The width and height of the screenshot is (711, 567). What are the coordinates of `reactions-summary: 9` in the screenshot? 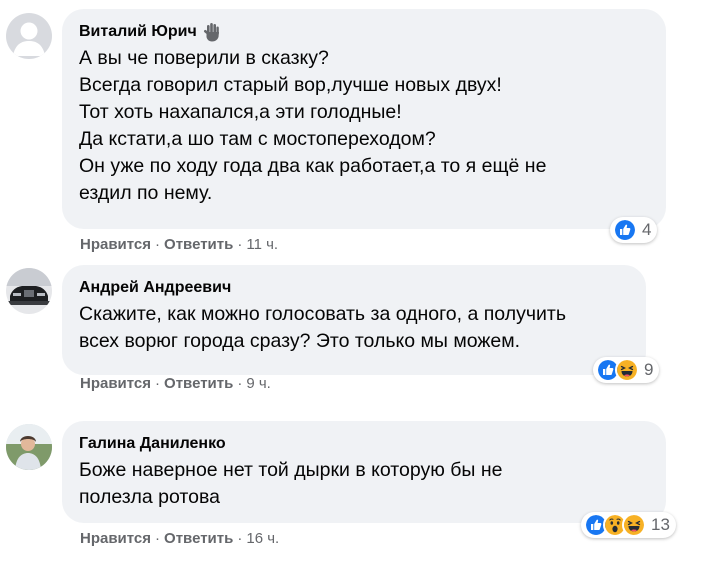 It's located at (626, 370).